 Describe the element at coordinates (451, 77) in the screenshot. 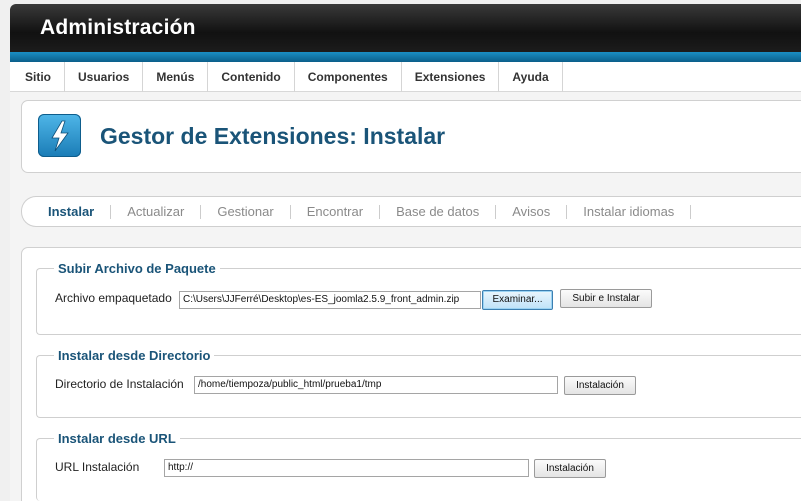

I see `menu-item-extensiones: Extensiones` at that location.